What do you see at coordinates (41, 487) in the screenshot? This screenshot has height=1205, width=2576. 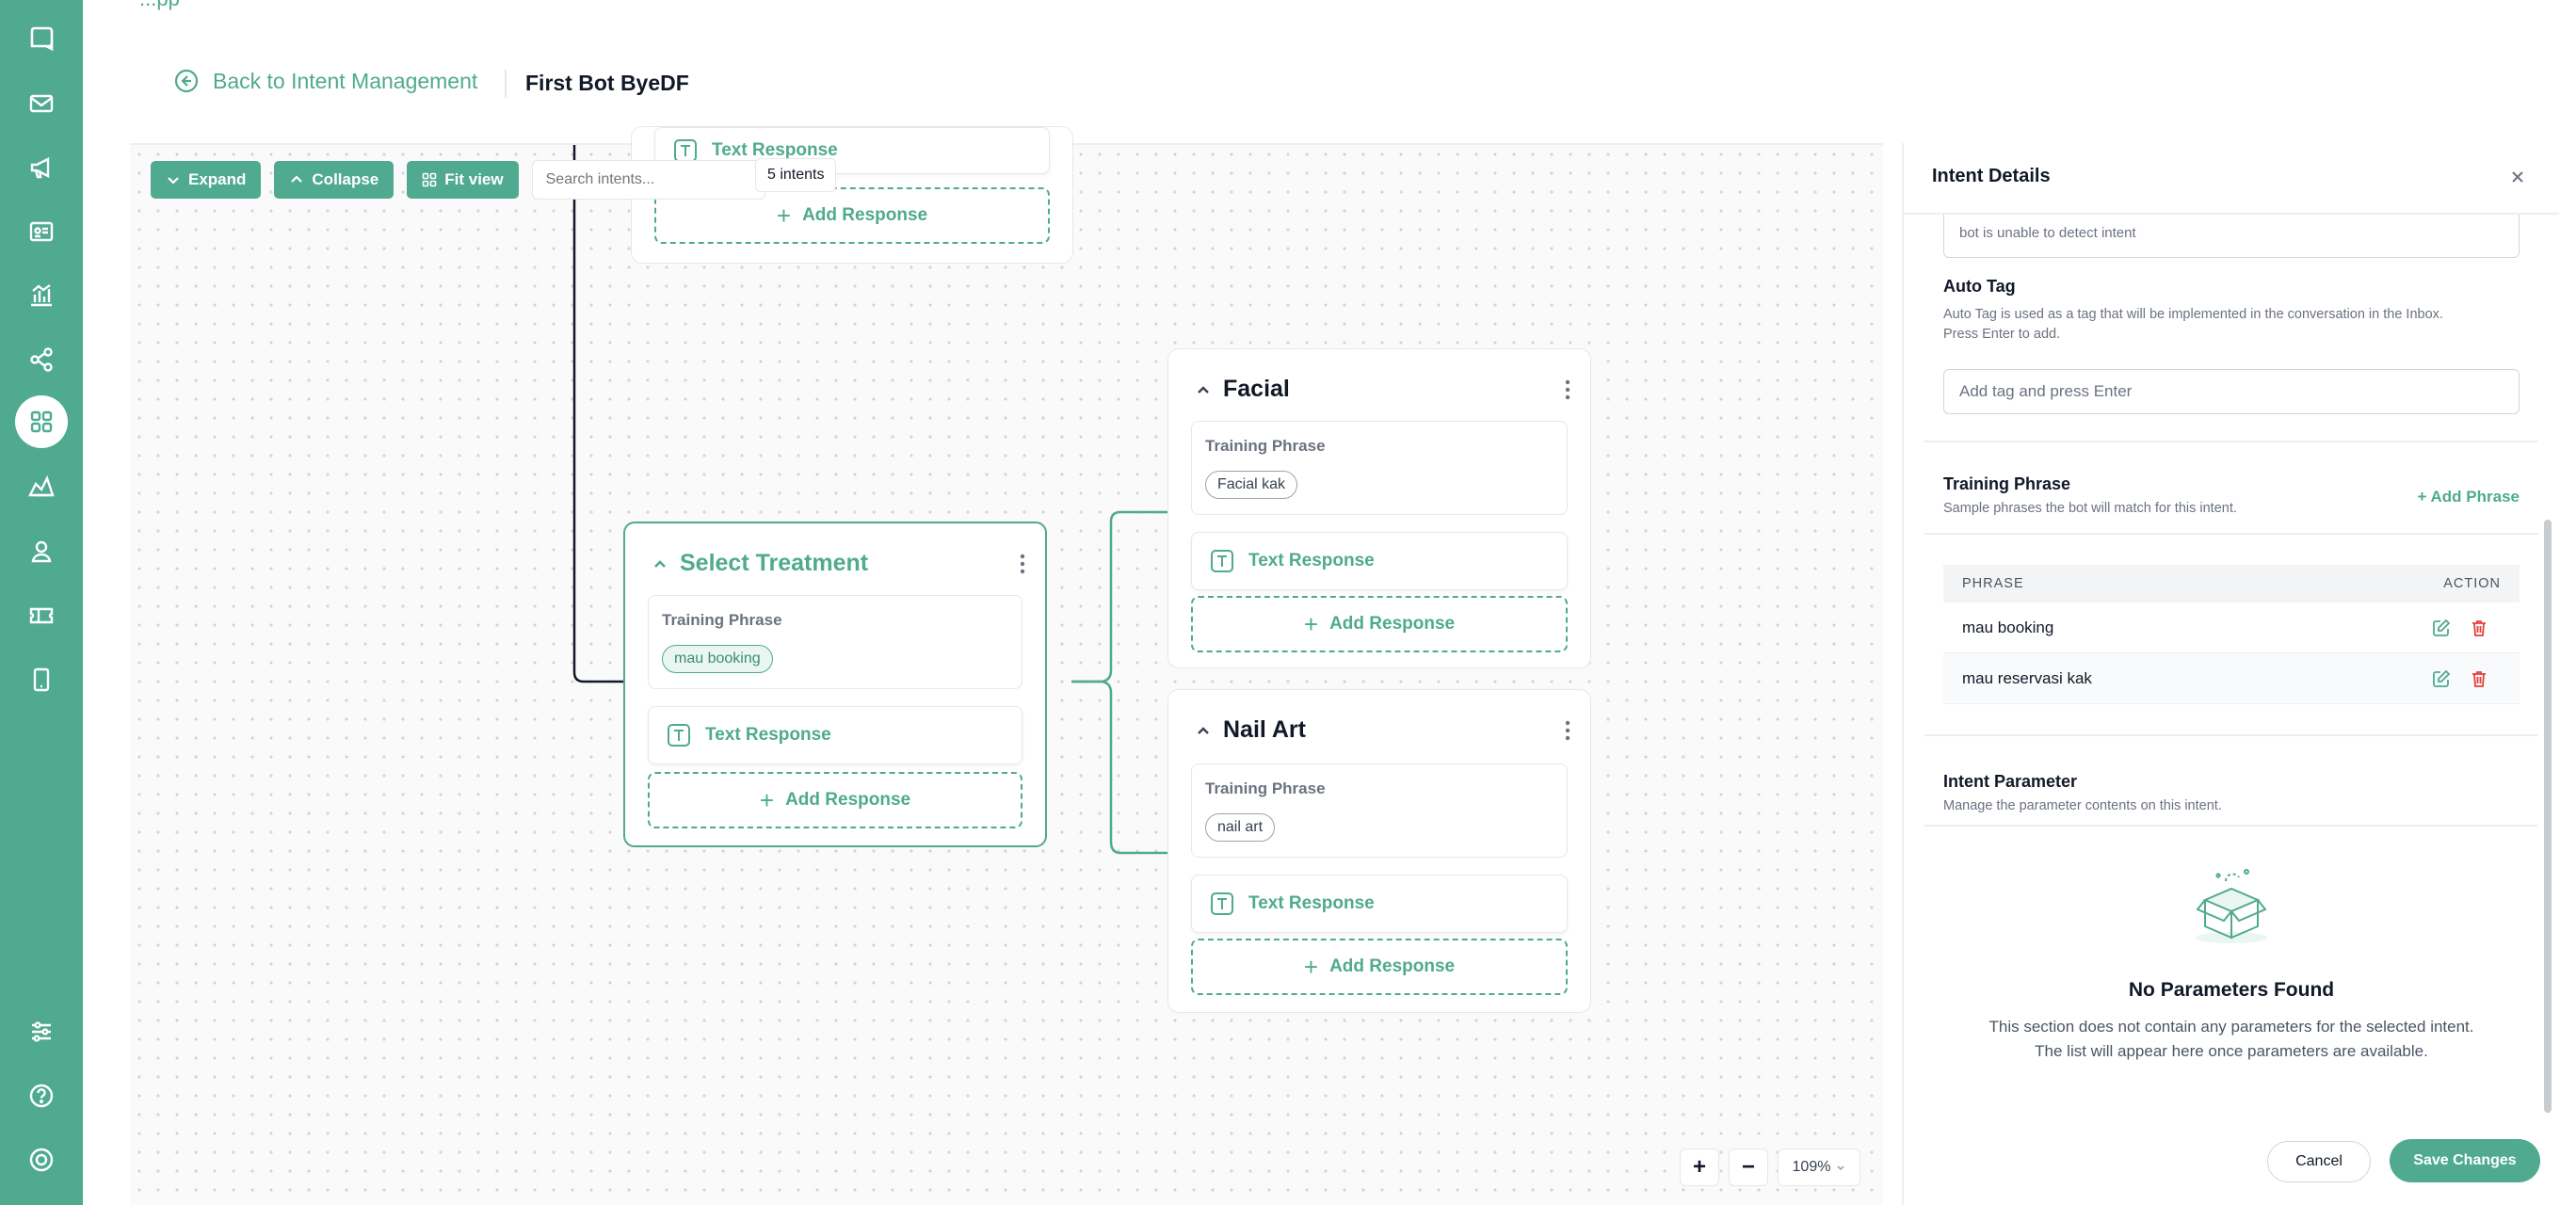 I see `broadcast-icon` at bounding box center [41, 487].